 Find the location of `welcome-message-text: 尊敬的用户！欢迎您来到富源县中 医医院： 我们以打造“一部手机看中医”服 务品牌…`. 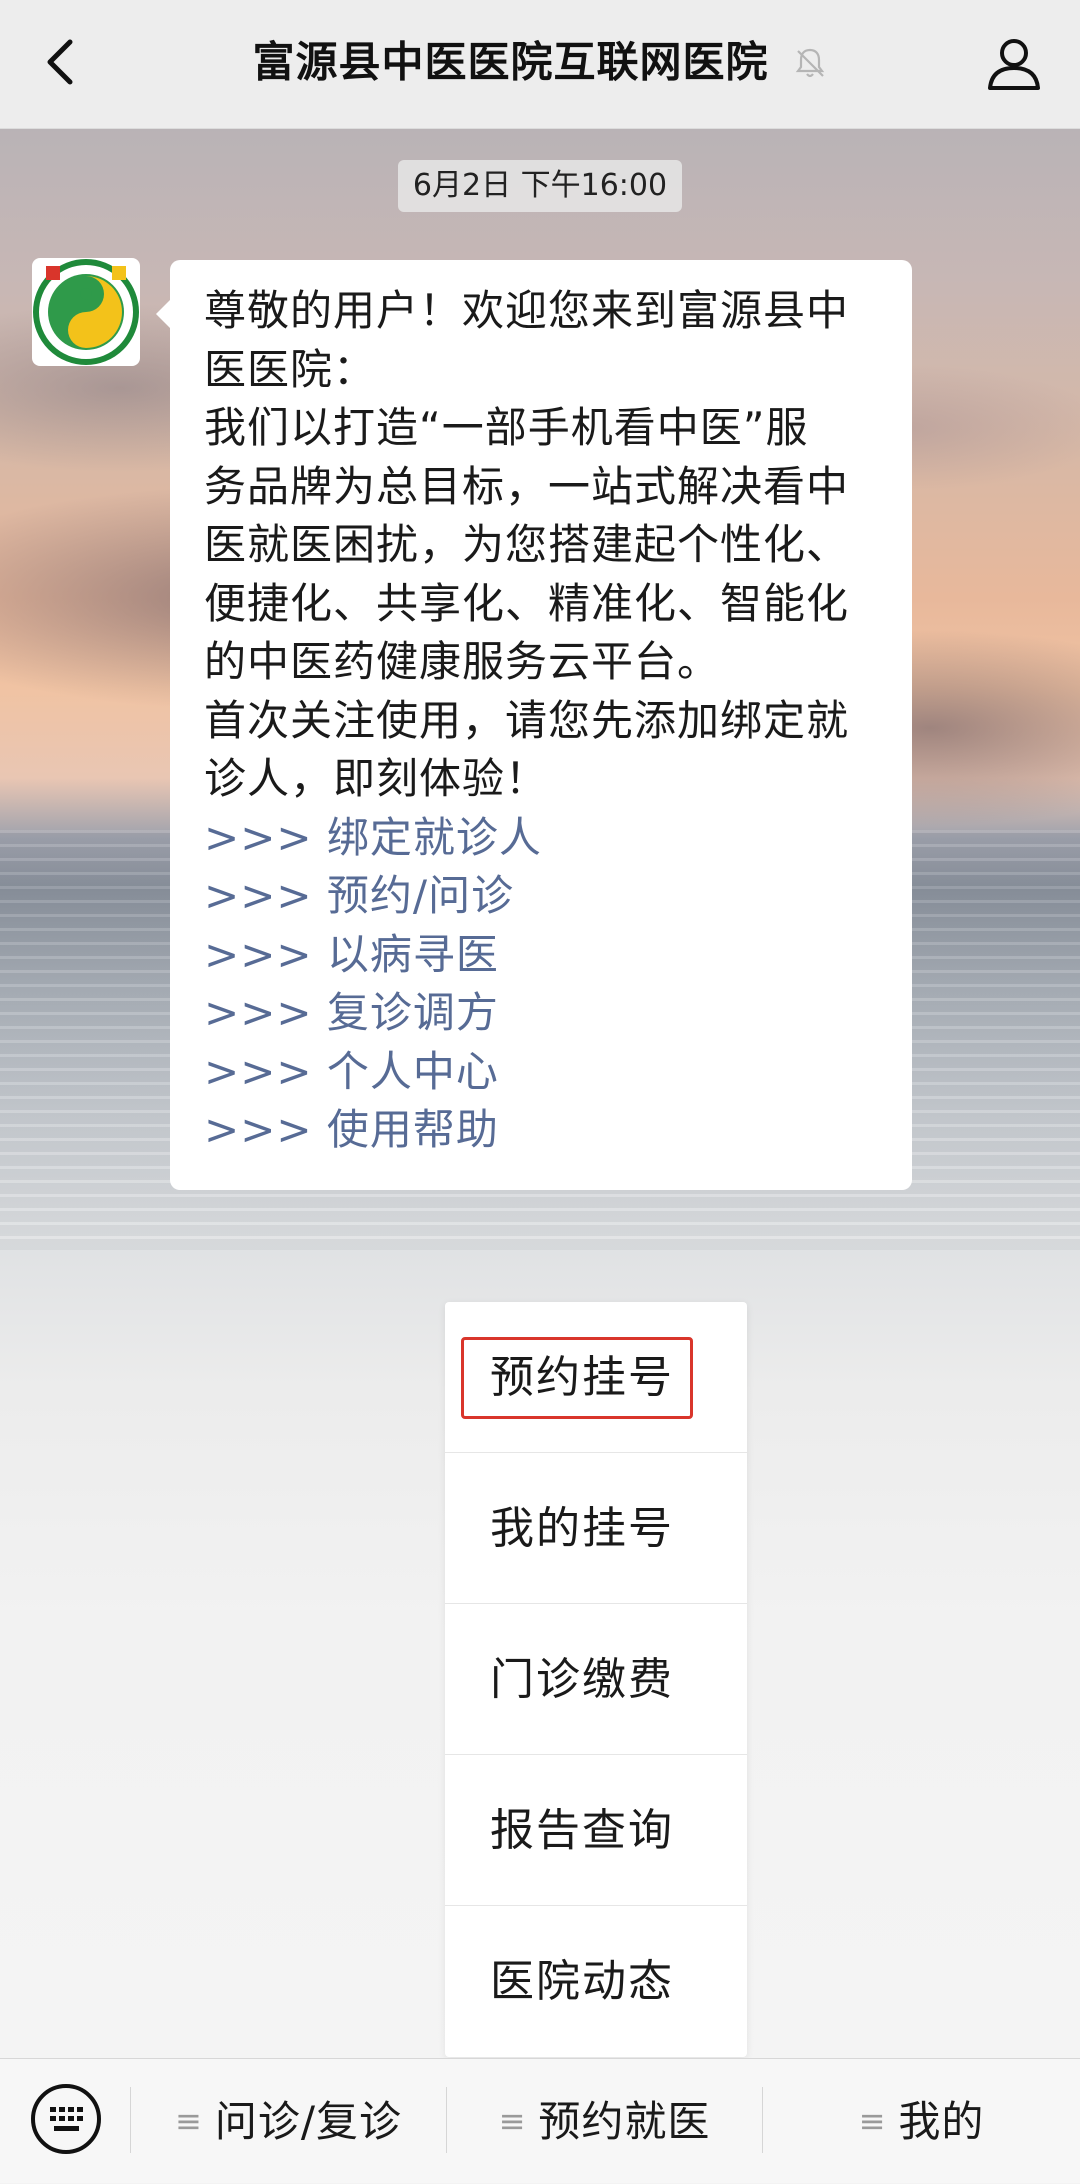

welcome-message-text: 尊敬的用户！欢迎您来到富源县中 医医院： 我们以打造“一部手机看中医”服 务品牌… is located at coordinates (527, 544).